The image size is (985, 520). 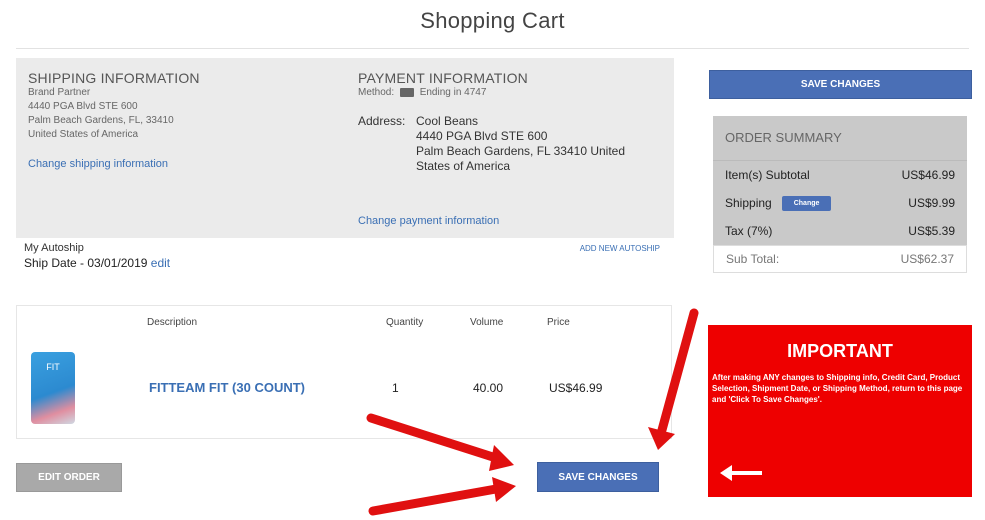 I want to click on shipping-cost-label: Shipping, so click(x=748, y=203).